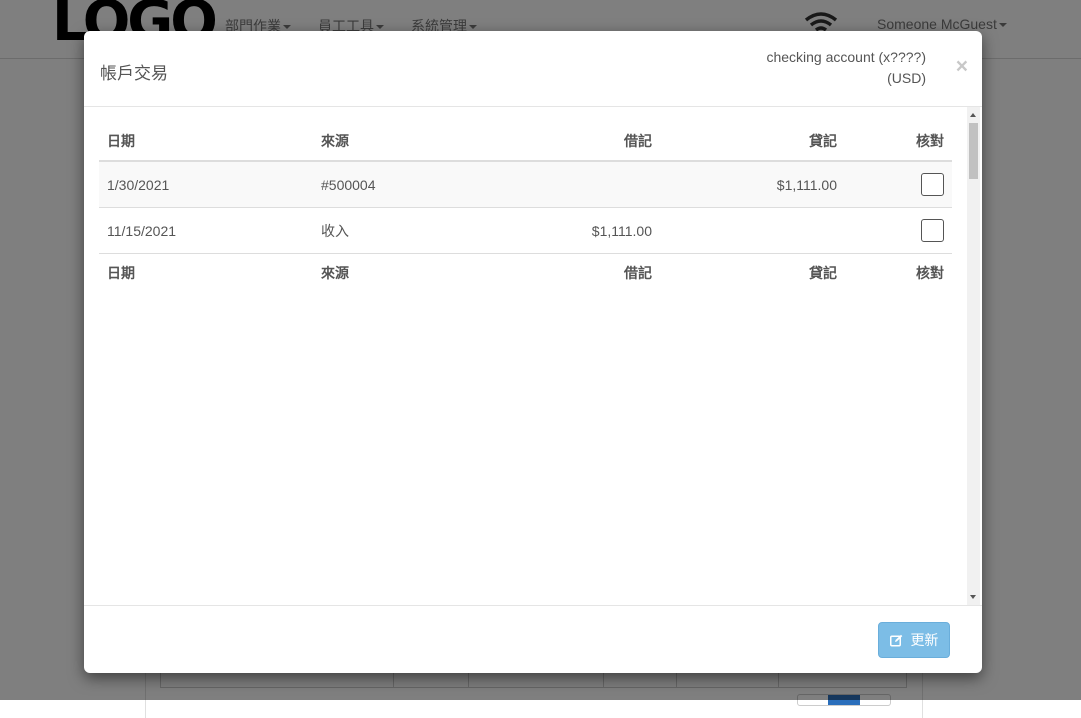 Image resolution: width=1081 pixels, height=718 pixels. What do you see at coordinates (403, 141) in the screenshot?
I see `header-source: 來源` at bounding box center [403, 141].